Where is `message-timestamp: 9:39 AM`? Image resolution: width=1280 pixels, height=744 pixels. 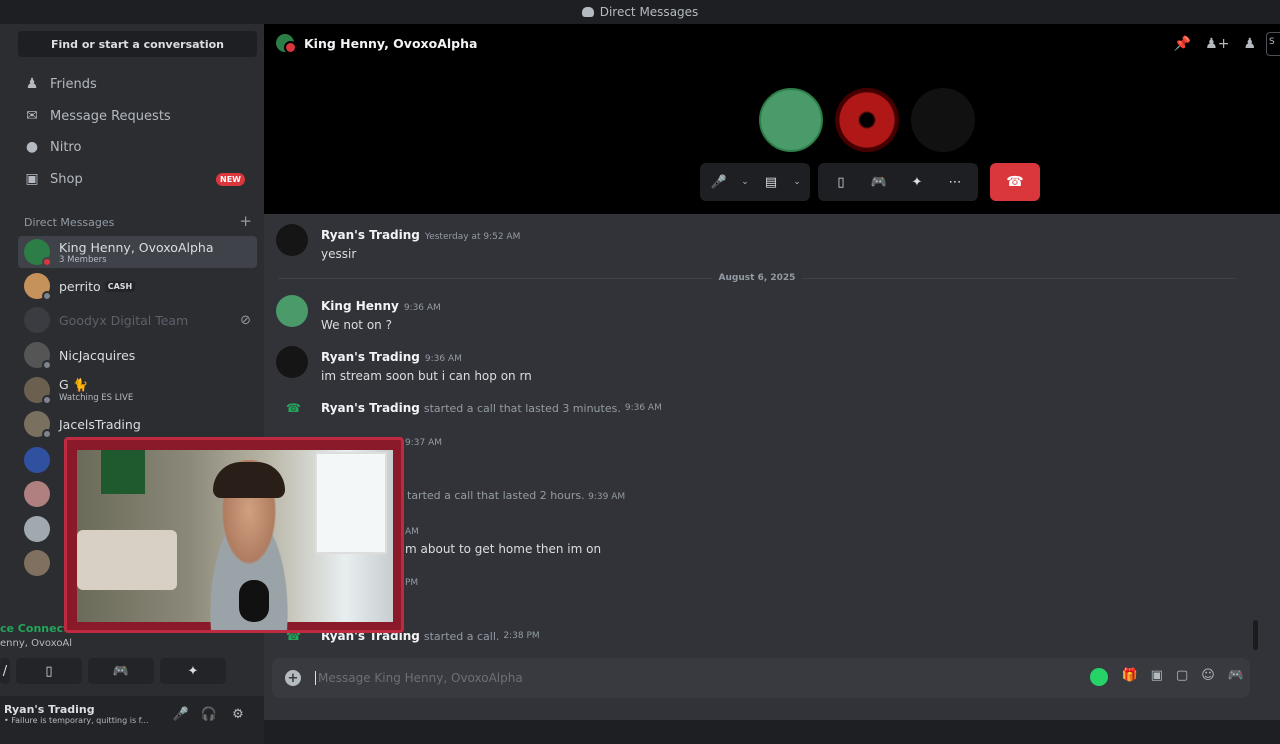 message-timestamp: 9:39 AM is located at coordinates (607, 497).